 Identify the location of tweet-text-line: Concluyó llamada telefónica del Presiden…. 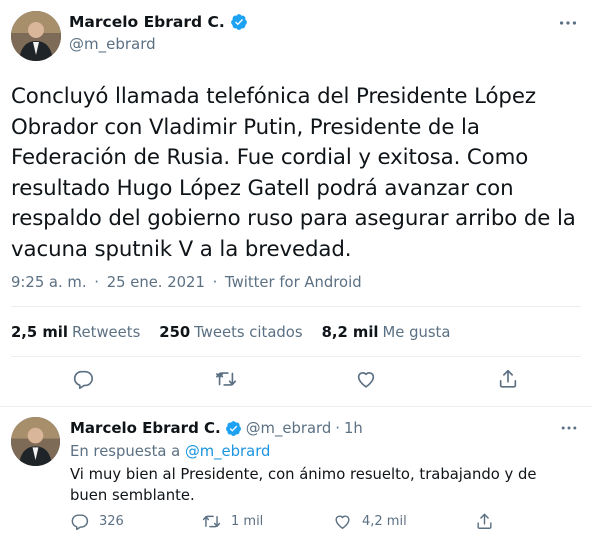
(273, 96).